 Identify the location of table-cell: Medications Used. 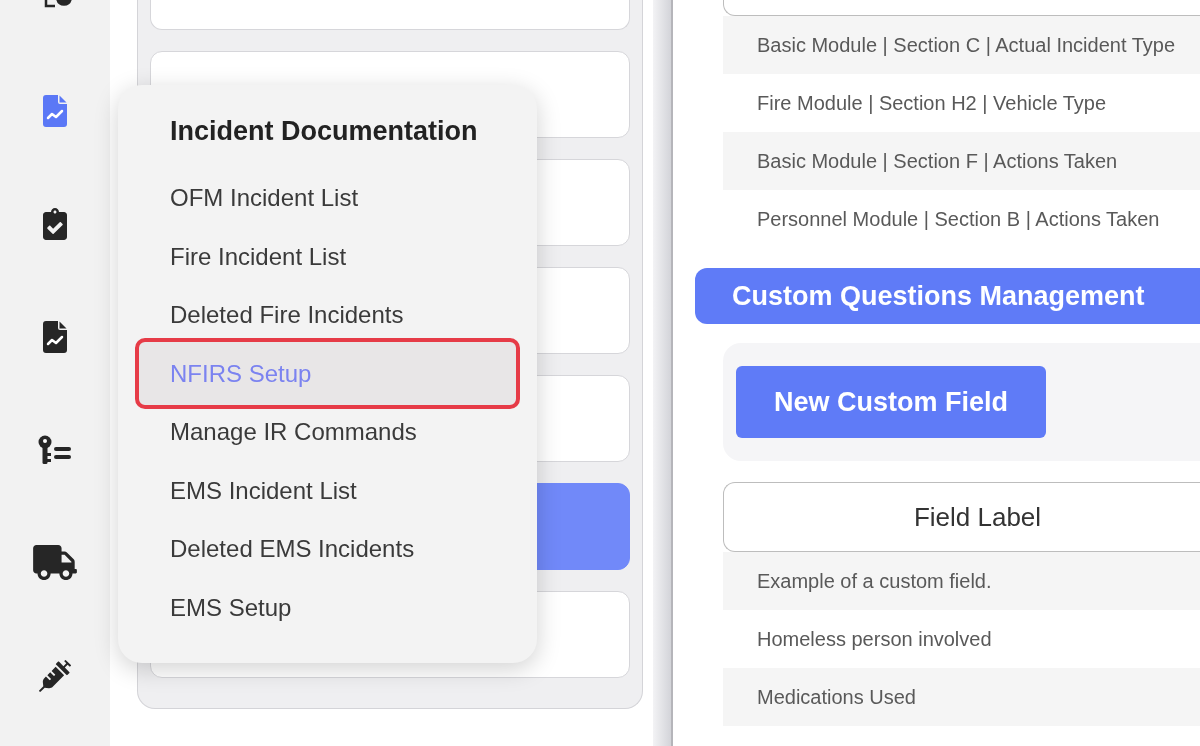
(961, 697).